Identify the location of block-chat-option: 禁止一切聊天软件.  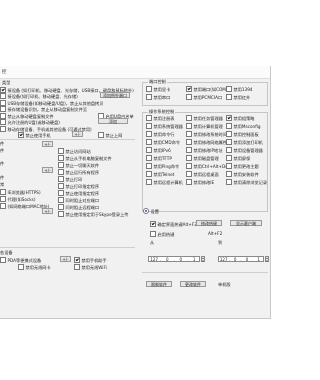
(78, 165).